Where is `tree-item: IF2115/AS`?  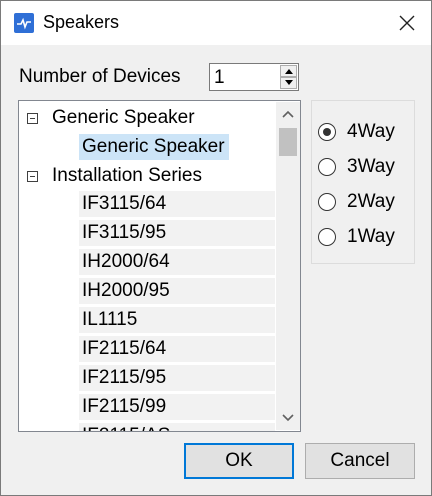
tree-item: IF2115/AS is located at coordinates (177, 427).